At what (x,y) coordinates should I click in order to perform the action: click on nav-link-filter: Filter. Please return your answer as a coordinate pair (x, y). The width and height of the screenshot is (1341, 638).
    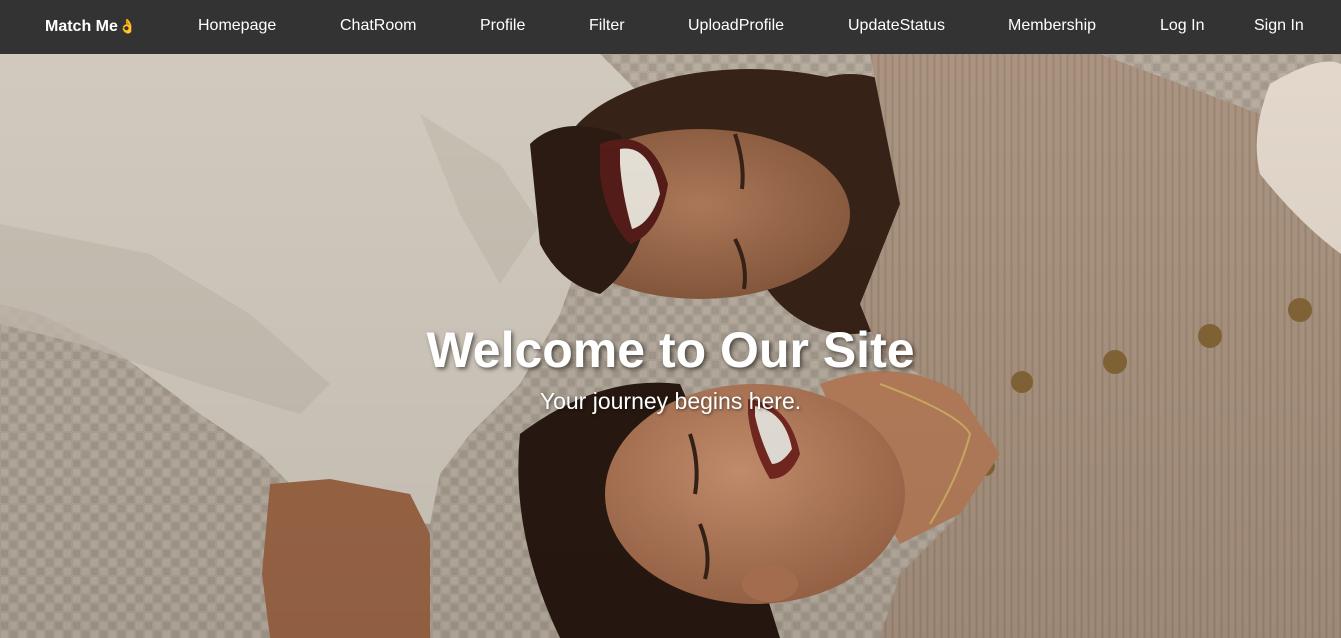
    Looking at the image, I should click on (607, 26).